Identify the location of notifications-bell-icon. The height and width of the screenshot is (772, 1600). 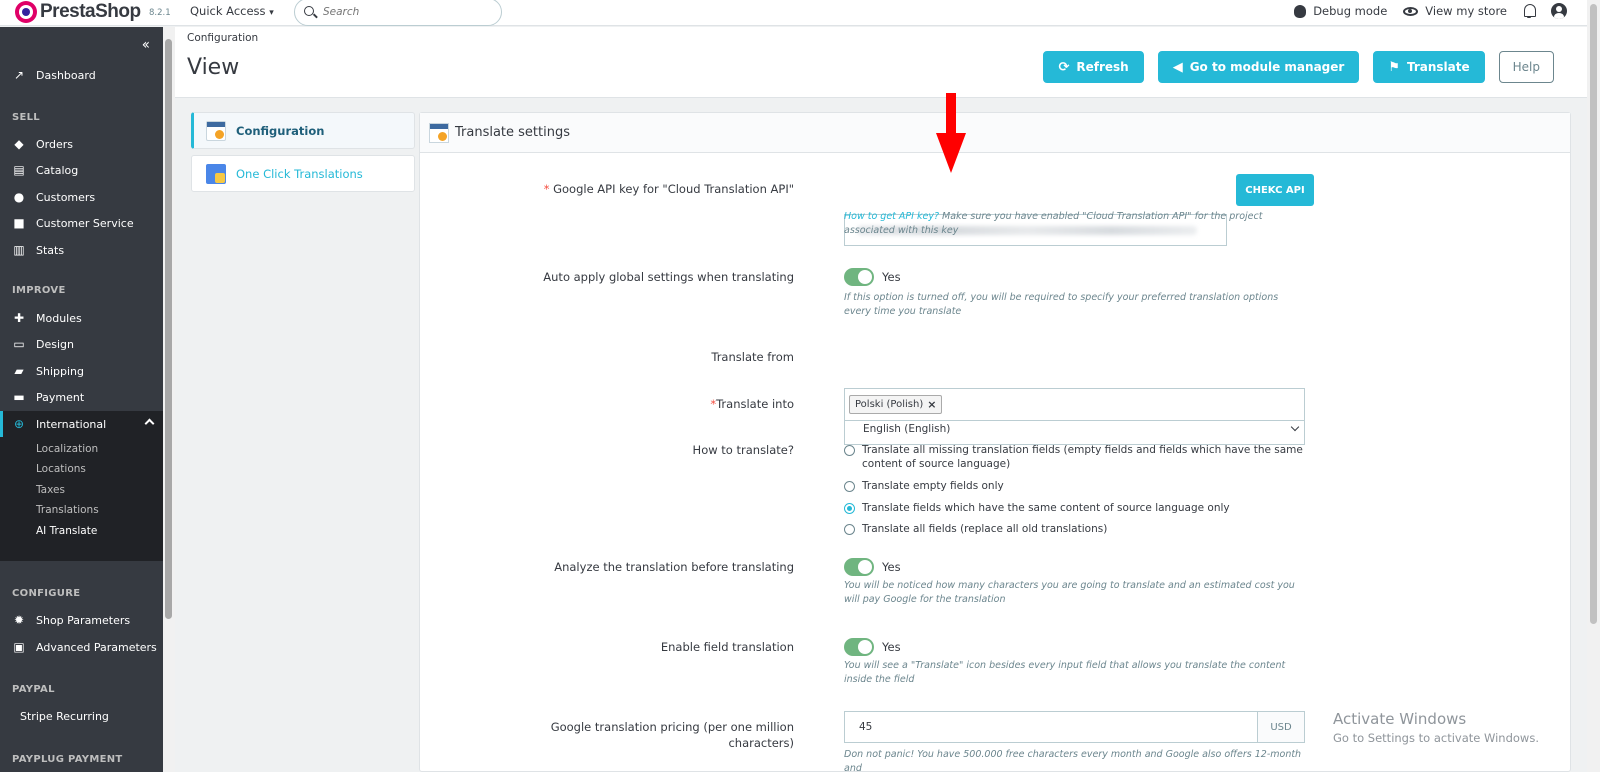
(1529, 11).